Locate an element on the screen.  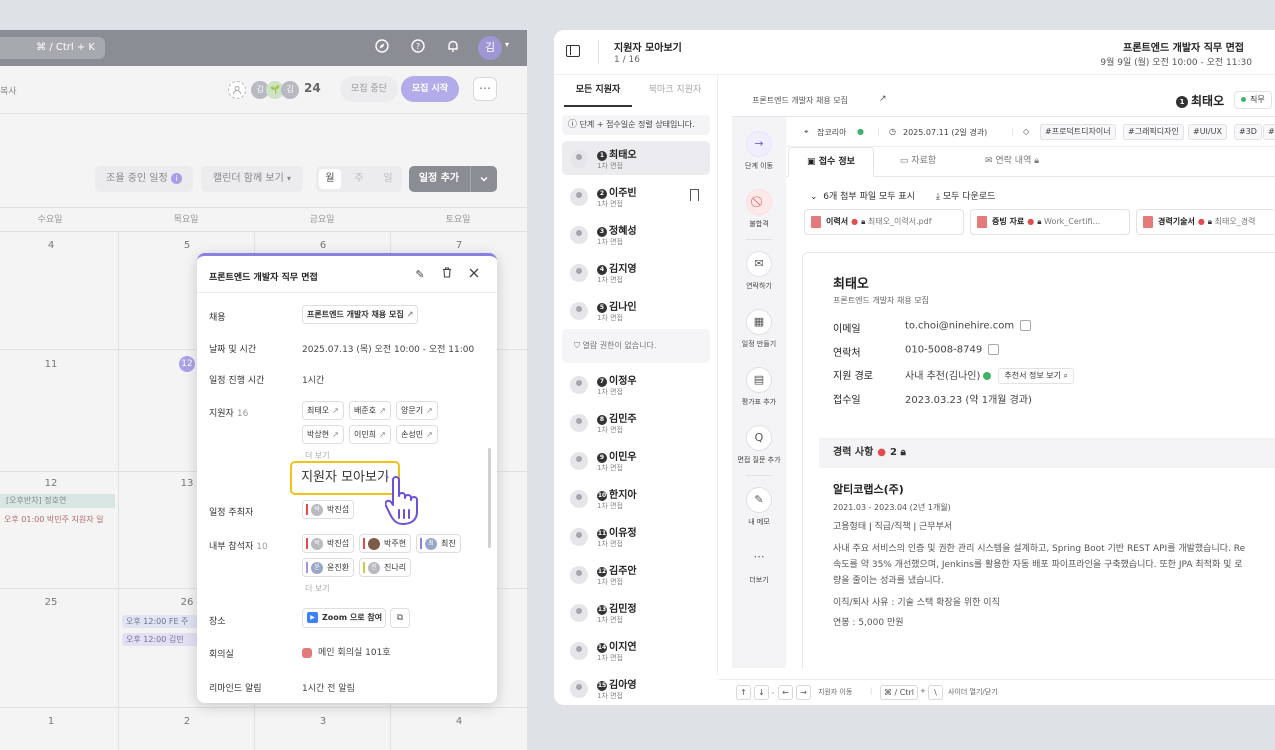
reject-button: ⃠불합격 is located at coordinates (759, 209).